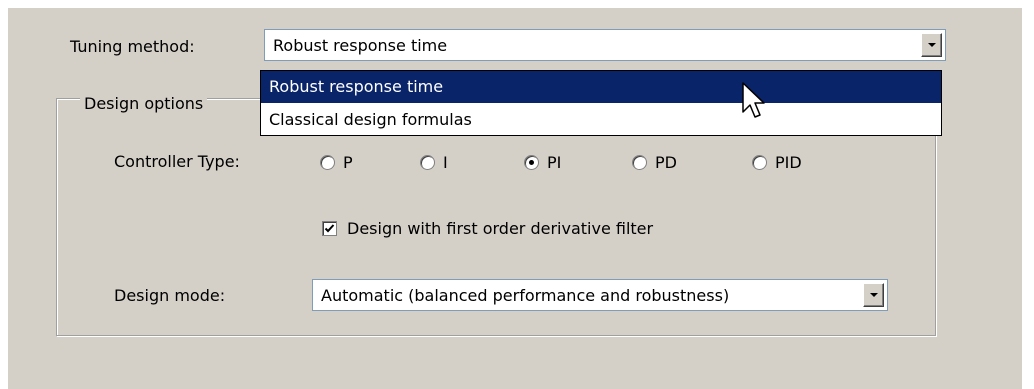 This screenshot has width=1034, height=389. I want to click on tuning-method-dropdown: Robust response time, so click(605, 45).